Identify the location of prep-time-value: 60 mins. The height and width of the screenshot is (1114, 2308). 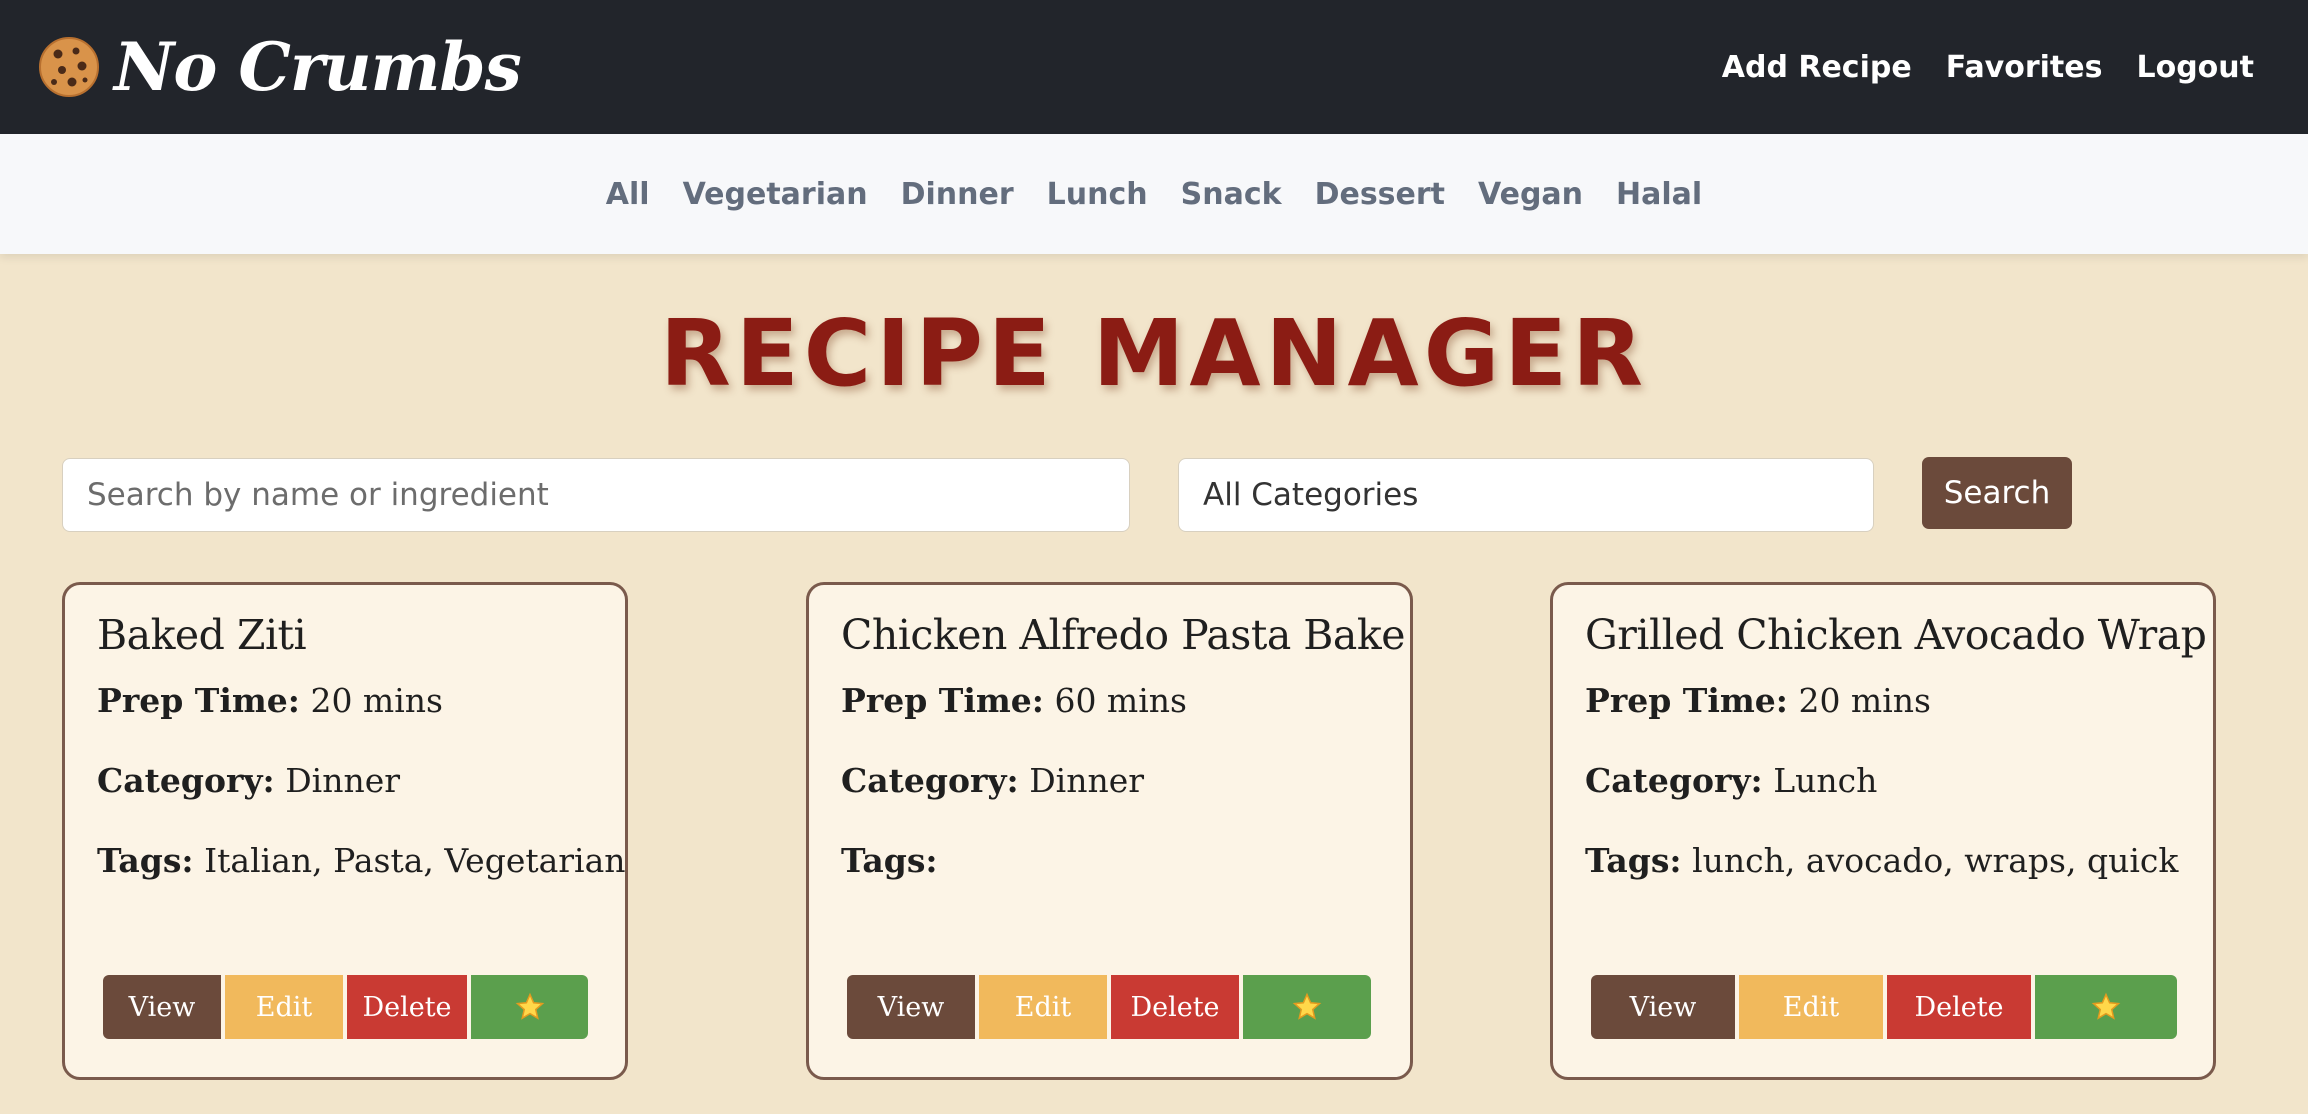
(1120, 700).